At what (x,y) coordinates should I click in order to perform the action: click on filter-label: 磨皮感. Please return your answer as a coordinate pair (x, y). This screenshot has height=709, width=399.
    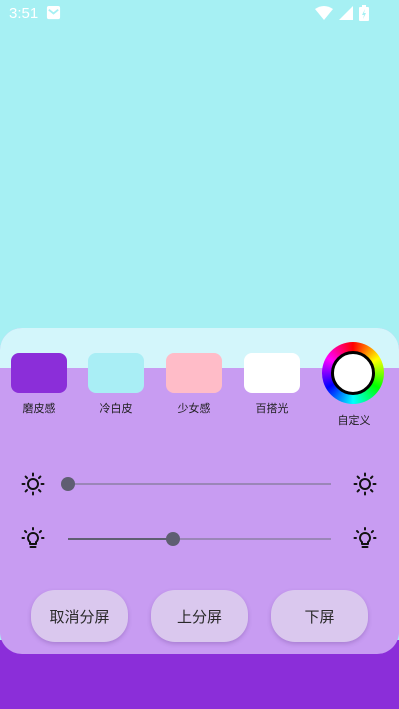
    Looking at the image, I should click on (39, 408).